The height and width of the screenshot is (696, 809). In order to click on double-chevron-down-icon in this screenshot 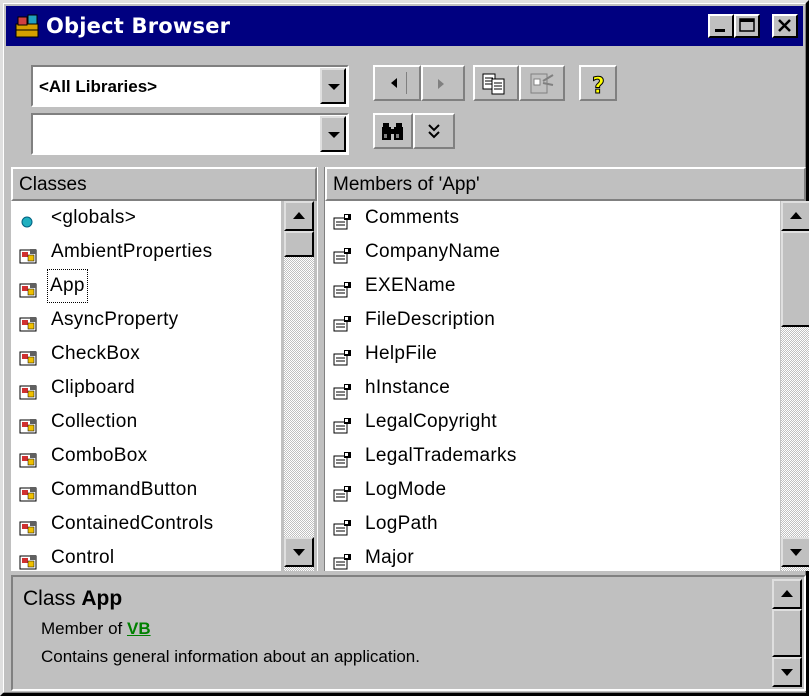, I will do `click(434, 131)`.